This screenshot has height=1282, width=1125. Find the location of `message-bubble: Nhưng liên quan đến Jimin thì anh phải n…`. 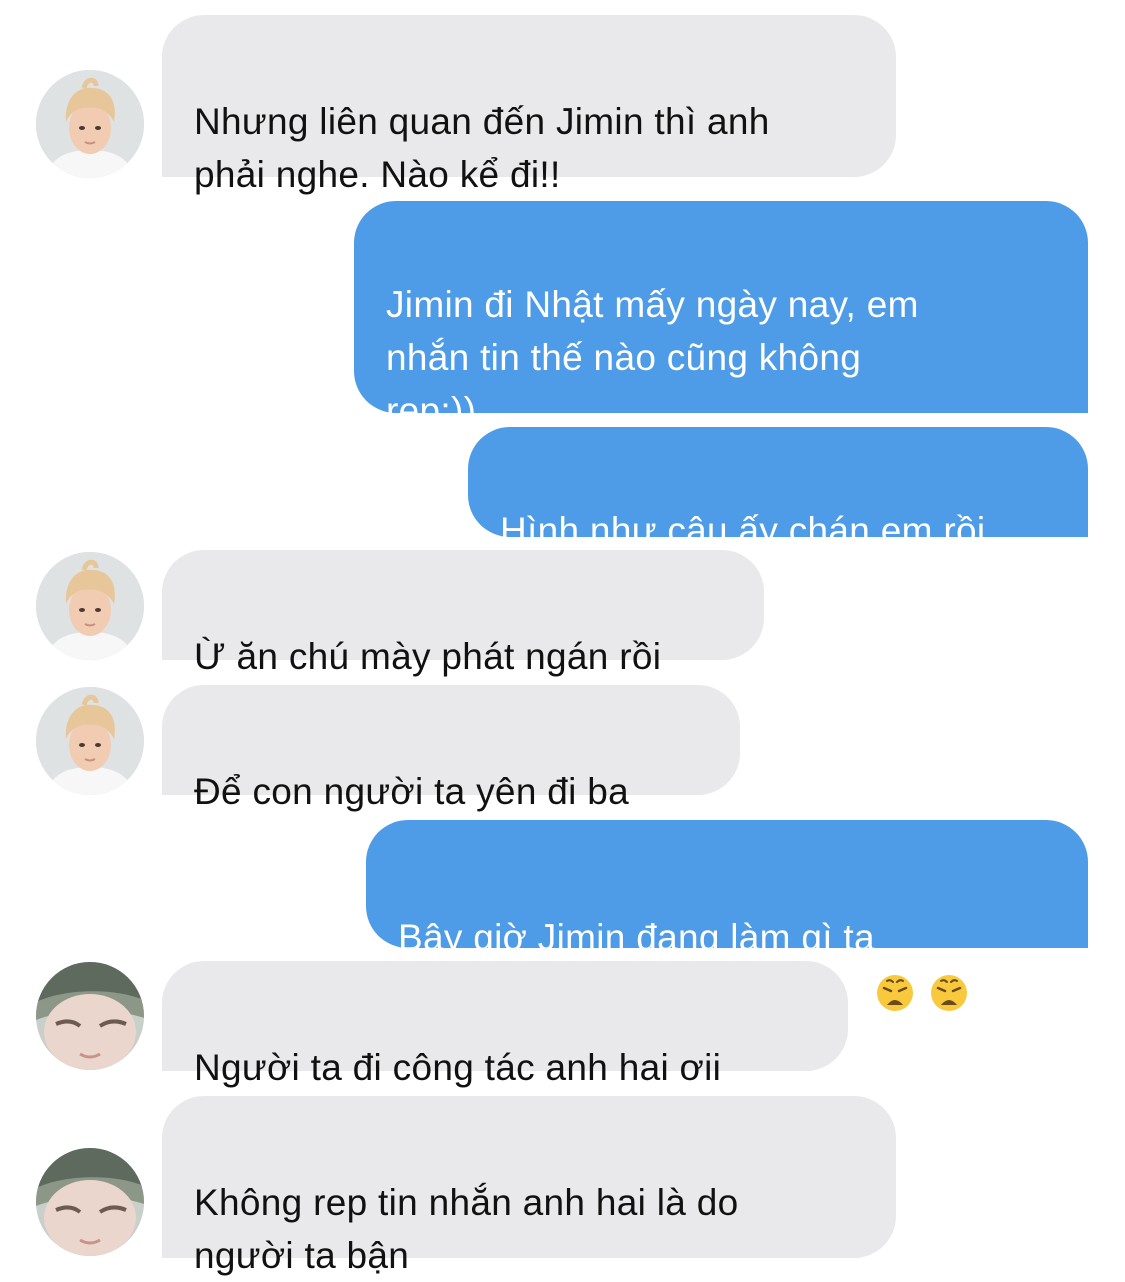

message-bubble: Nhưng liên quan đến Jimin thì anh phải n… is located at coordinates (529, 105).